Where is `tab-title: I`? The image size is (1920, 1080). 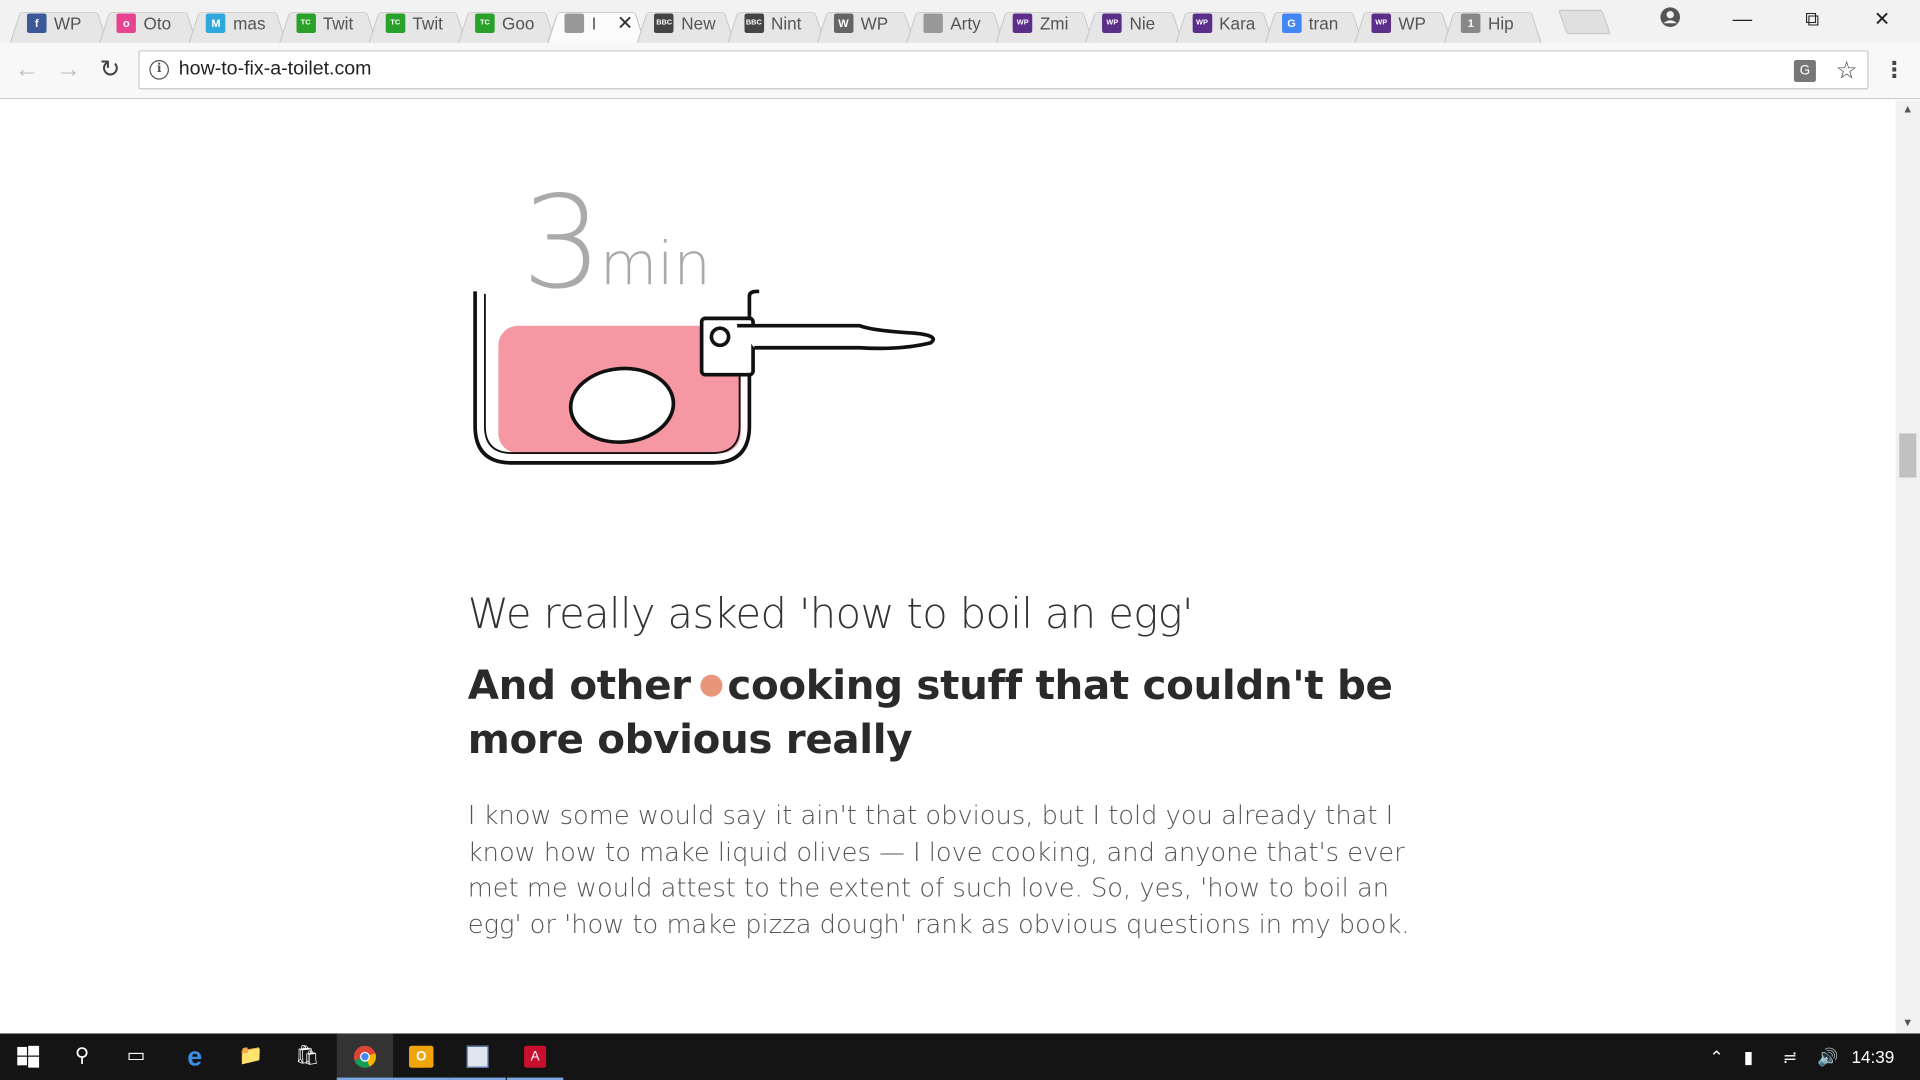 tab-title: I is located at coordinates (594, 23).